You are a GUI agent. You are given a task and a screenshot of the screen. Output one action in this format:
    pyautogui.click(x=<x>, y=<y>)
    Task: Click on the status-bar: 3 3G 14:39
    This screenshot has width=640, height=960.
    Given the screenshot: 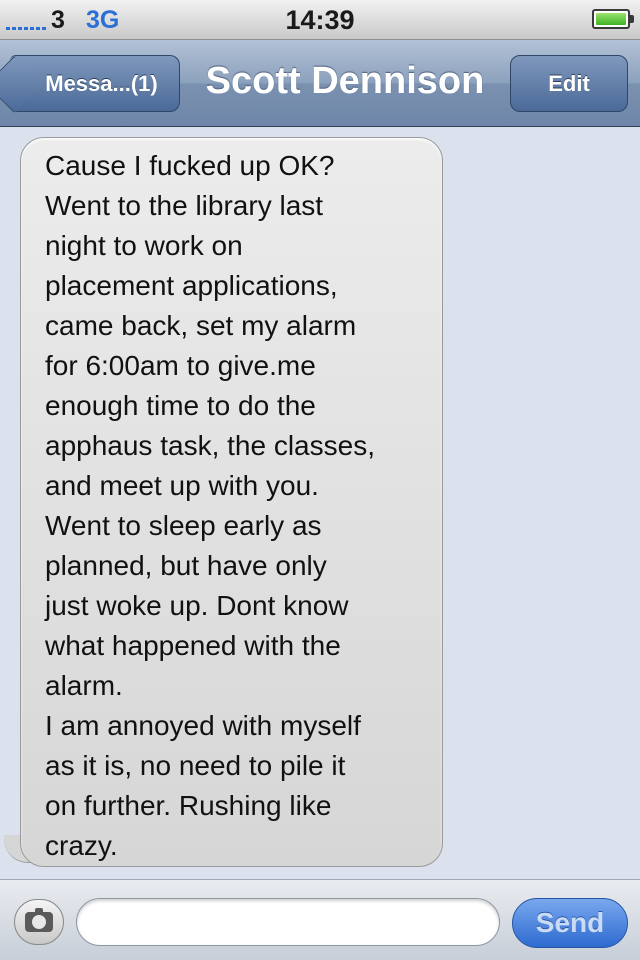 What is the action you would take?
    pyautogui.click(x=320, y=20)
    